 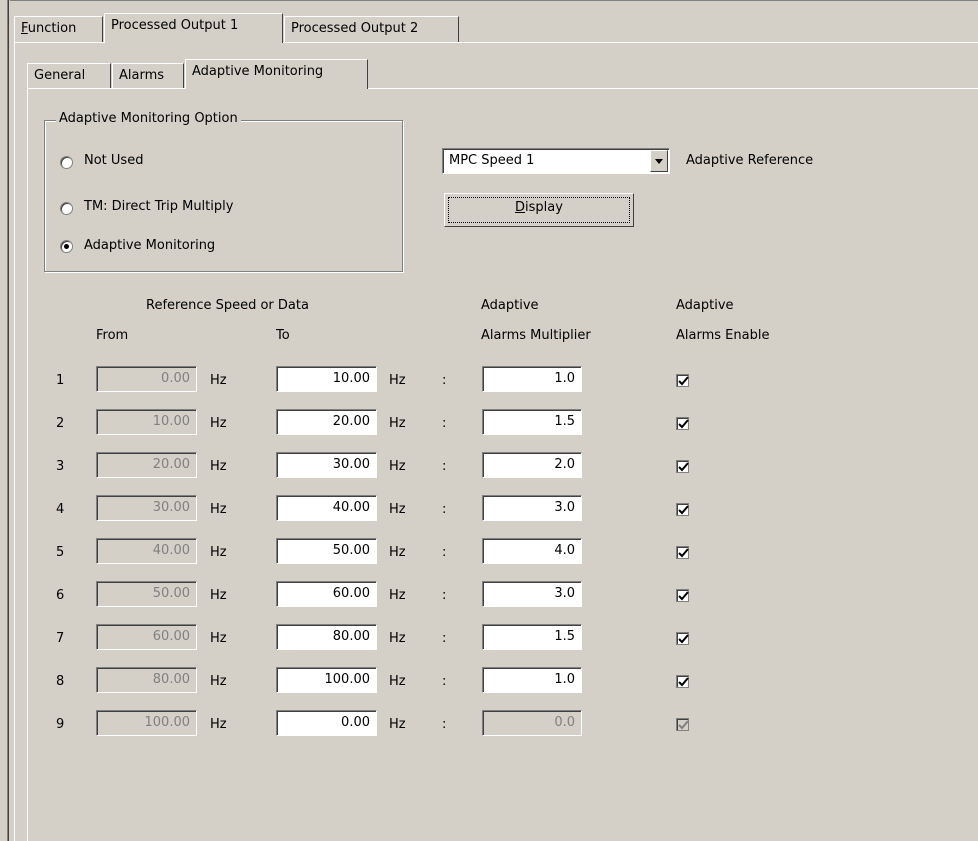 I want to click on tab-general: General, so click(x=69, y=76).